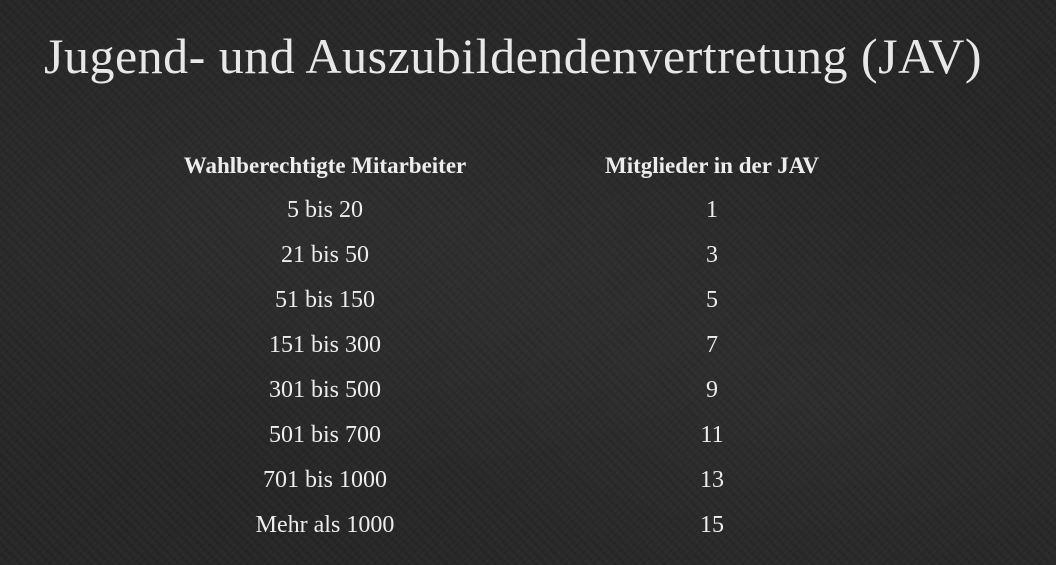 The width and height of the screenshot is (1056, 565). What do you see at coordinates (712, 300) in the screenshot?
I see `members-count-cell: 5` at bounding box center [712, 300].